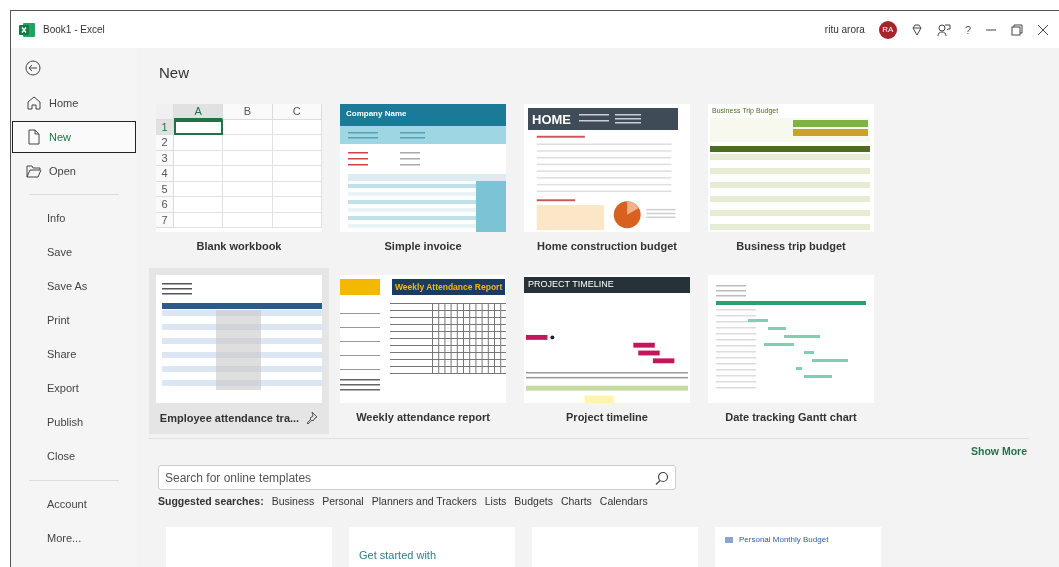  Describe the element at coordinates (576, 501) in the screenshot. I see `suggested-search-link: Charts` at that location.